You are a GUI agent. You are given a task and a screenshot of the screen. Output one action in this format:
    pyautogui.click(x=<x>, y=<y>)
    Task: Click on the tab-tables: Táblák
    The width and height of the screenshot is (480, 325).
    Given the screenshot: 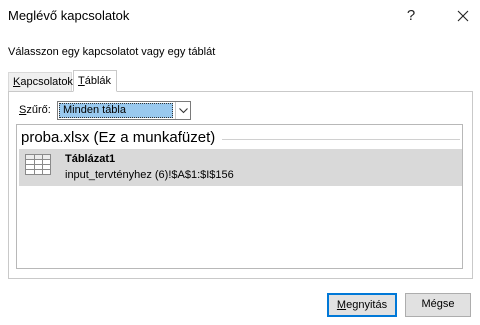 What is the action you would take?
    pyautogui.click(x=95, y=81)
    